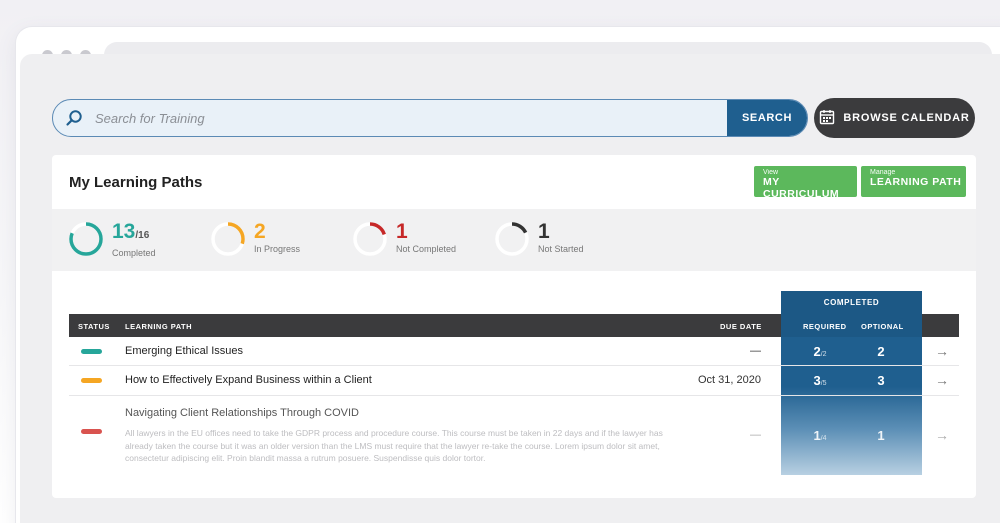 This screenshot has width=1000, height=523. Describe the element at coordinates (771, 172) in the screenshot. I see `button-caption: View` at that location.